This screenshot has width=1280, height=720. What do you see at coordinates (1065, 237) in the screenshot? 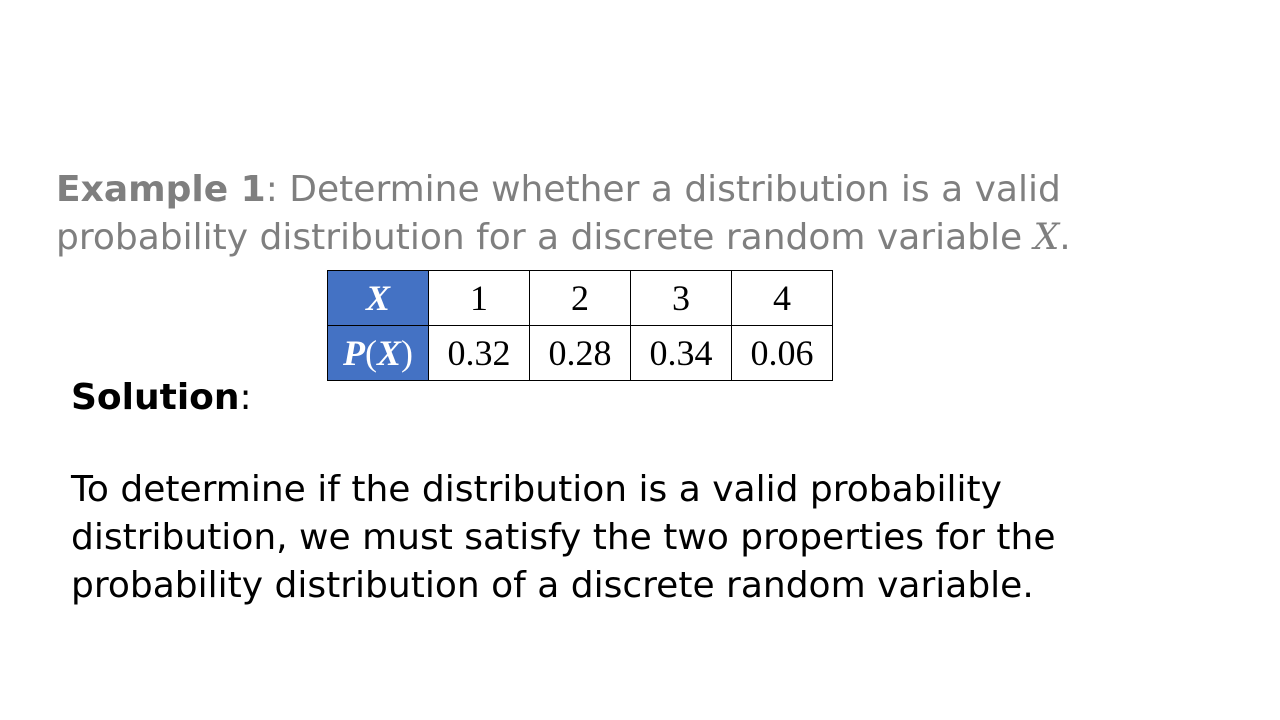
I see `example-period: .` at bounding box center [1065, 237].